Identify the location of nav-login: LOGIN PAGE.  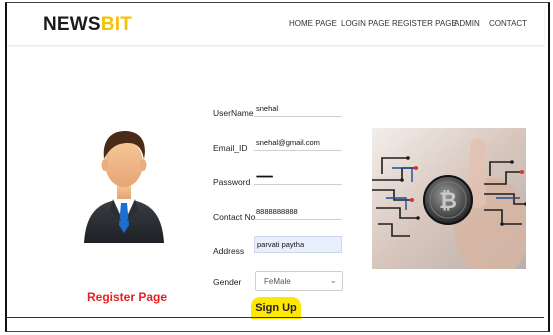
(365, 23).